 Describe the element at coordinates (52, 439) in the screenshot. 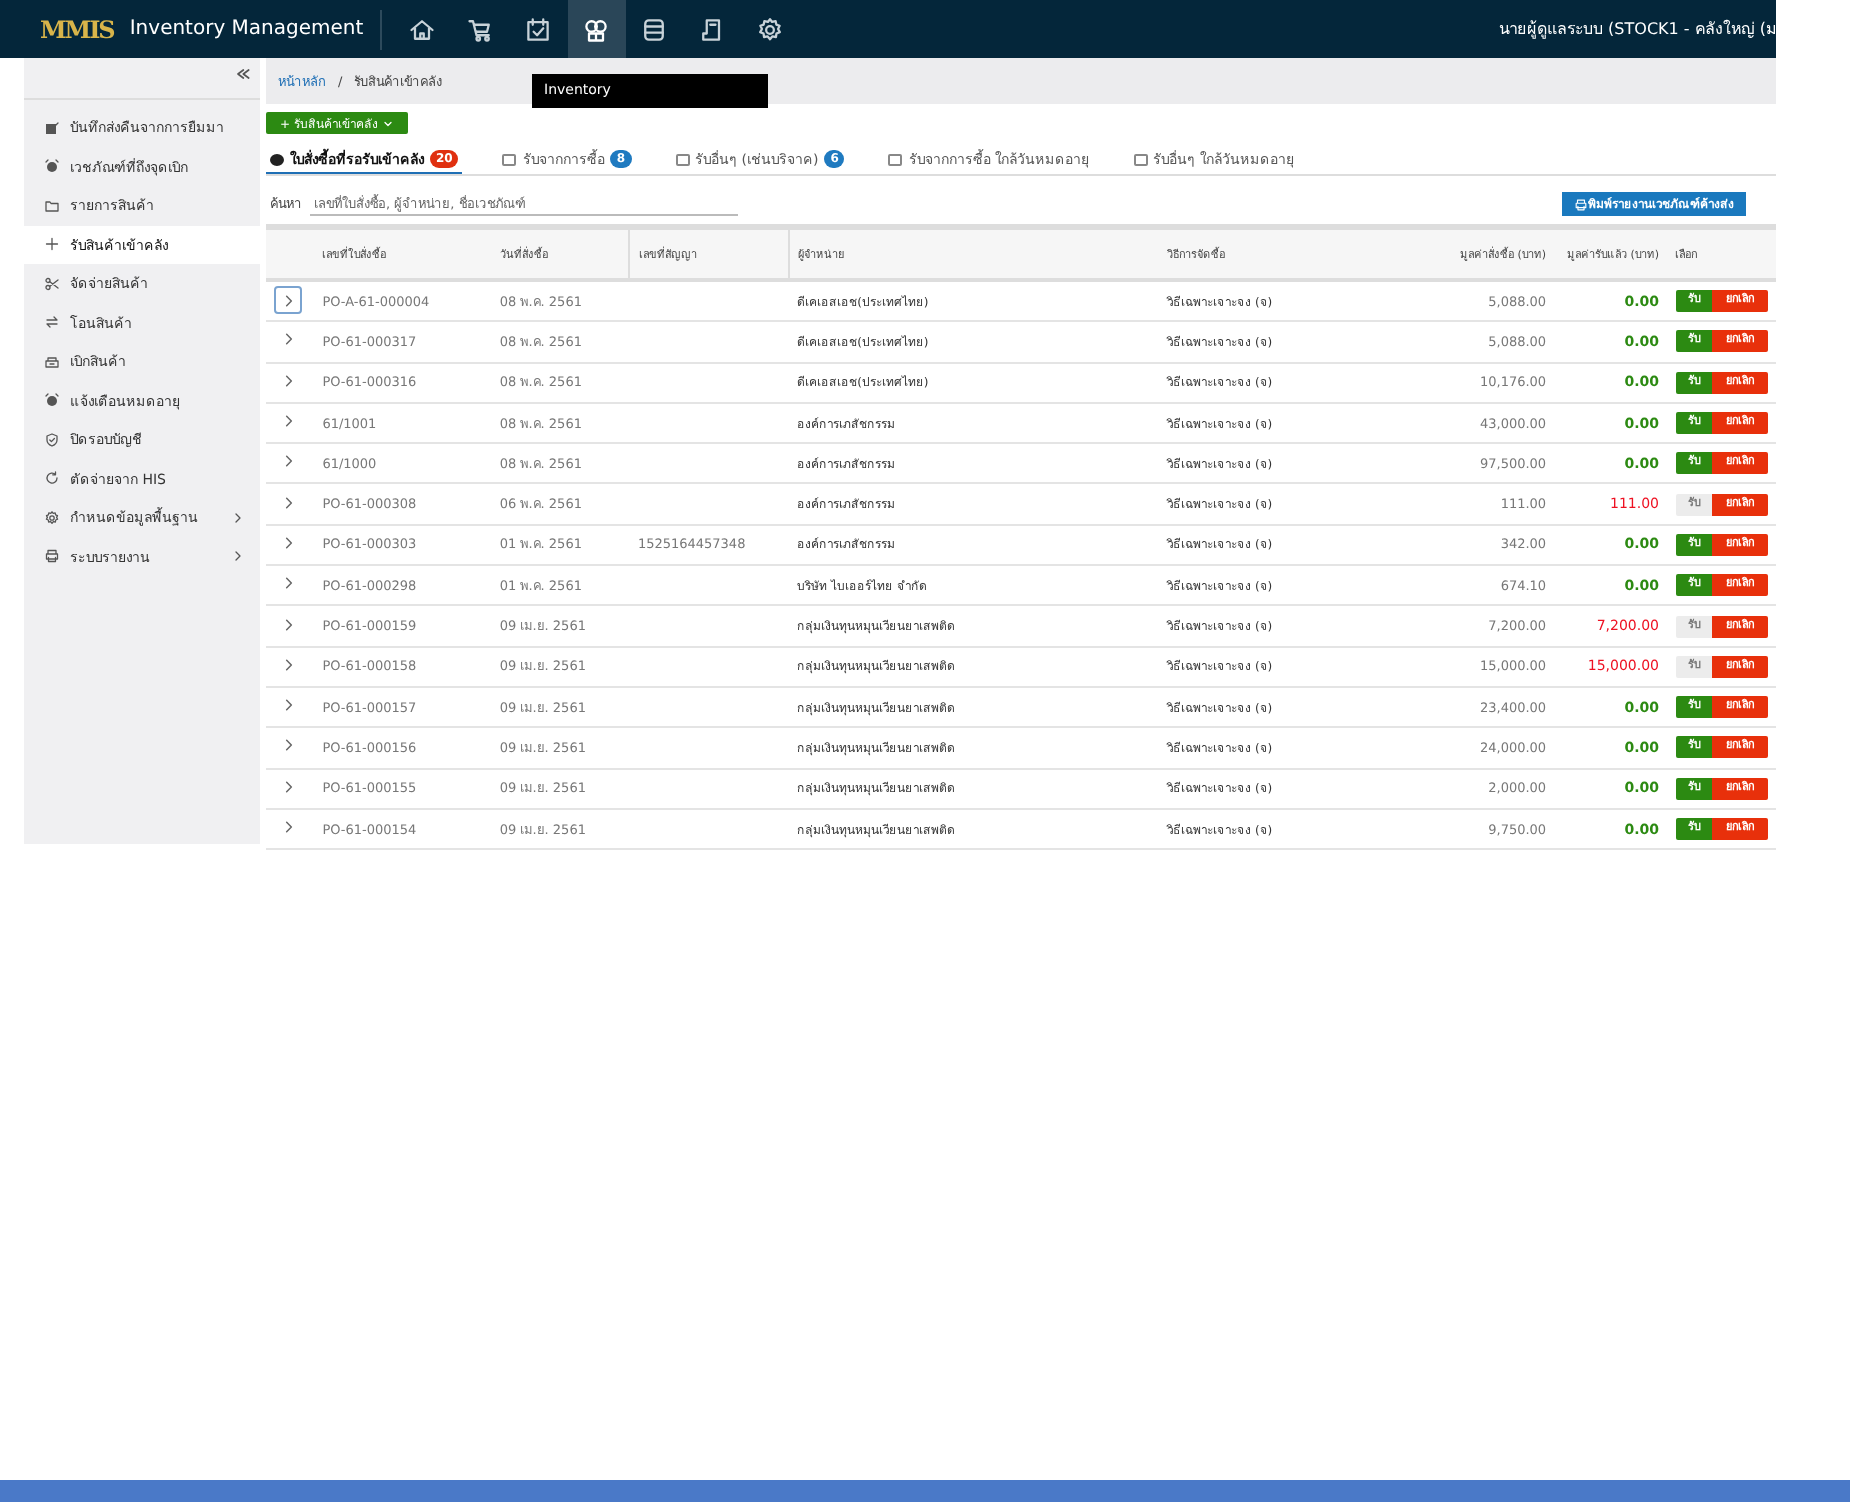

I see `shield-check-icon` at that location.